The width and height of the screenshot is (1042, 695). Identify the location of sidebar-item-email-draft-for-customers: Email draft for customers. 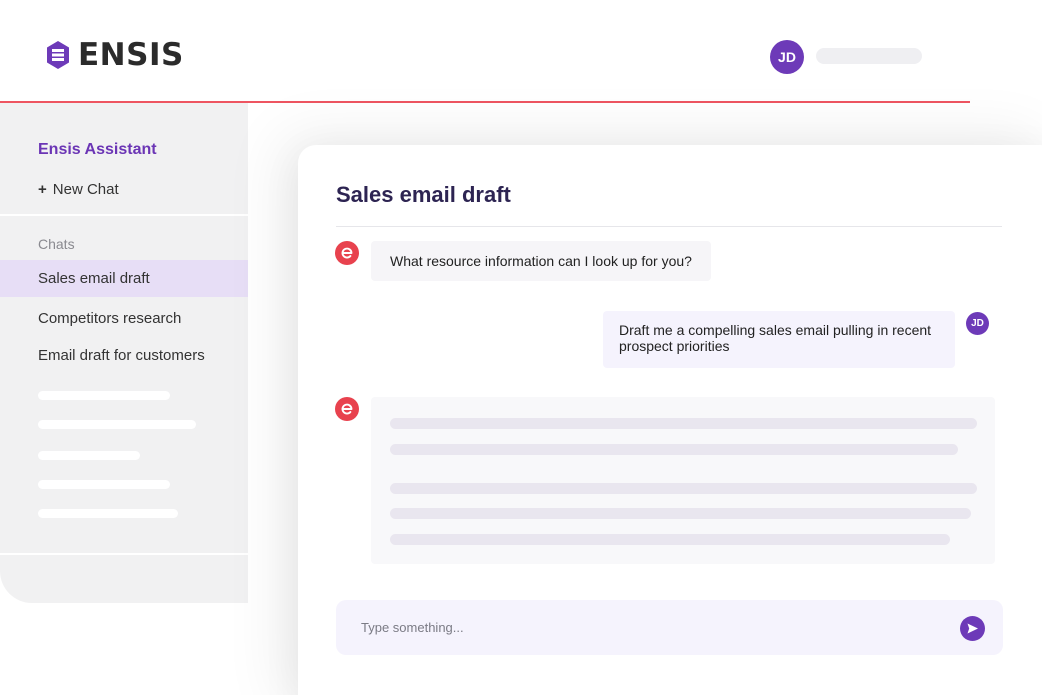
(124, 355).